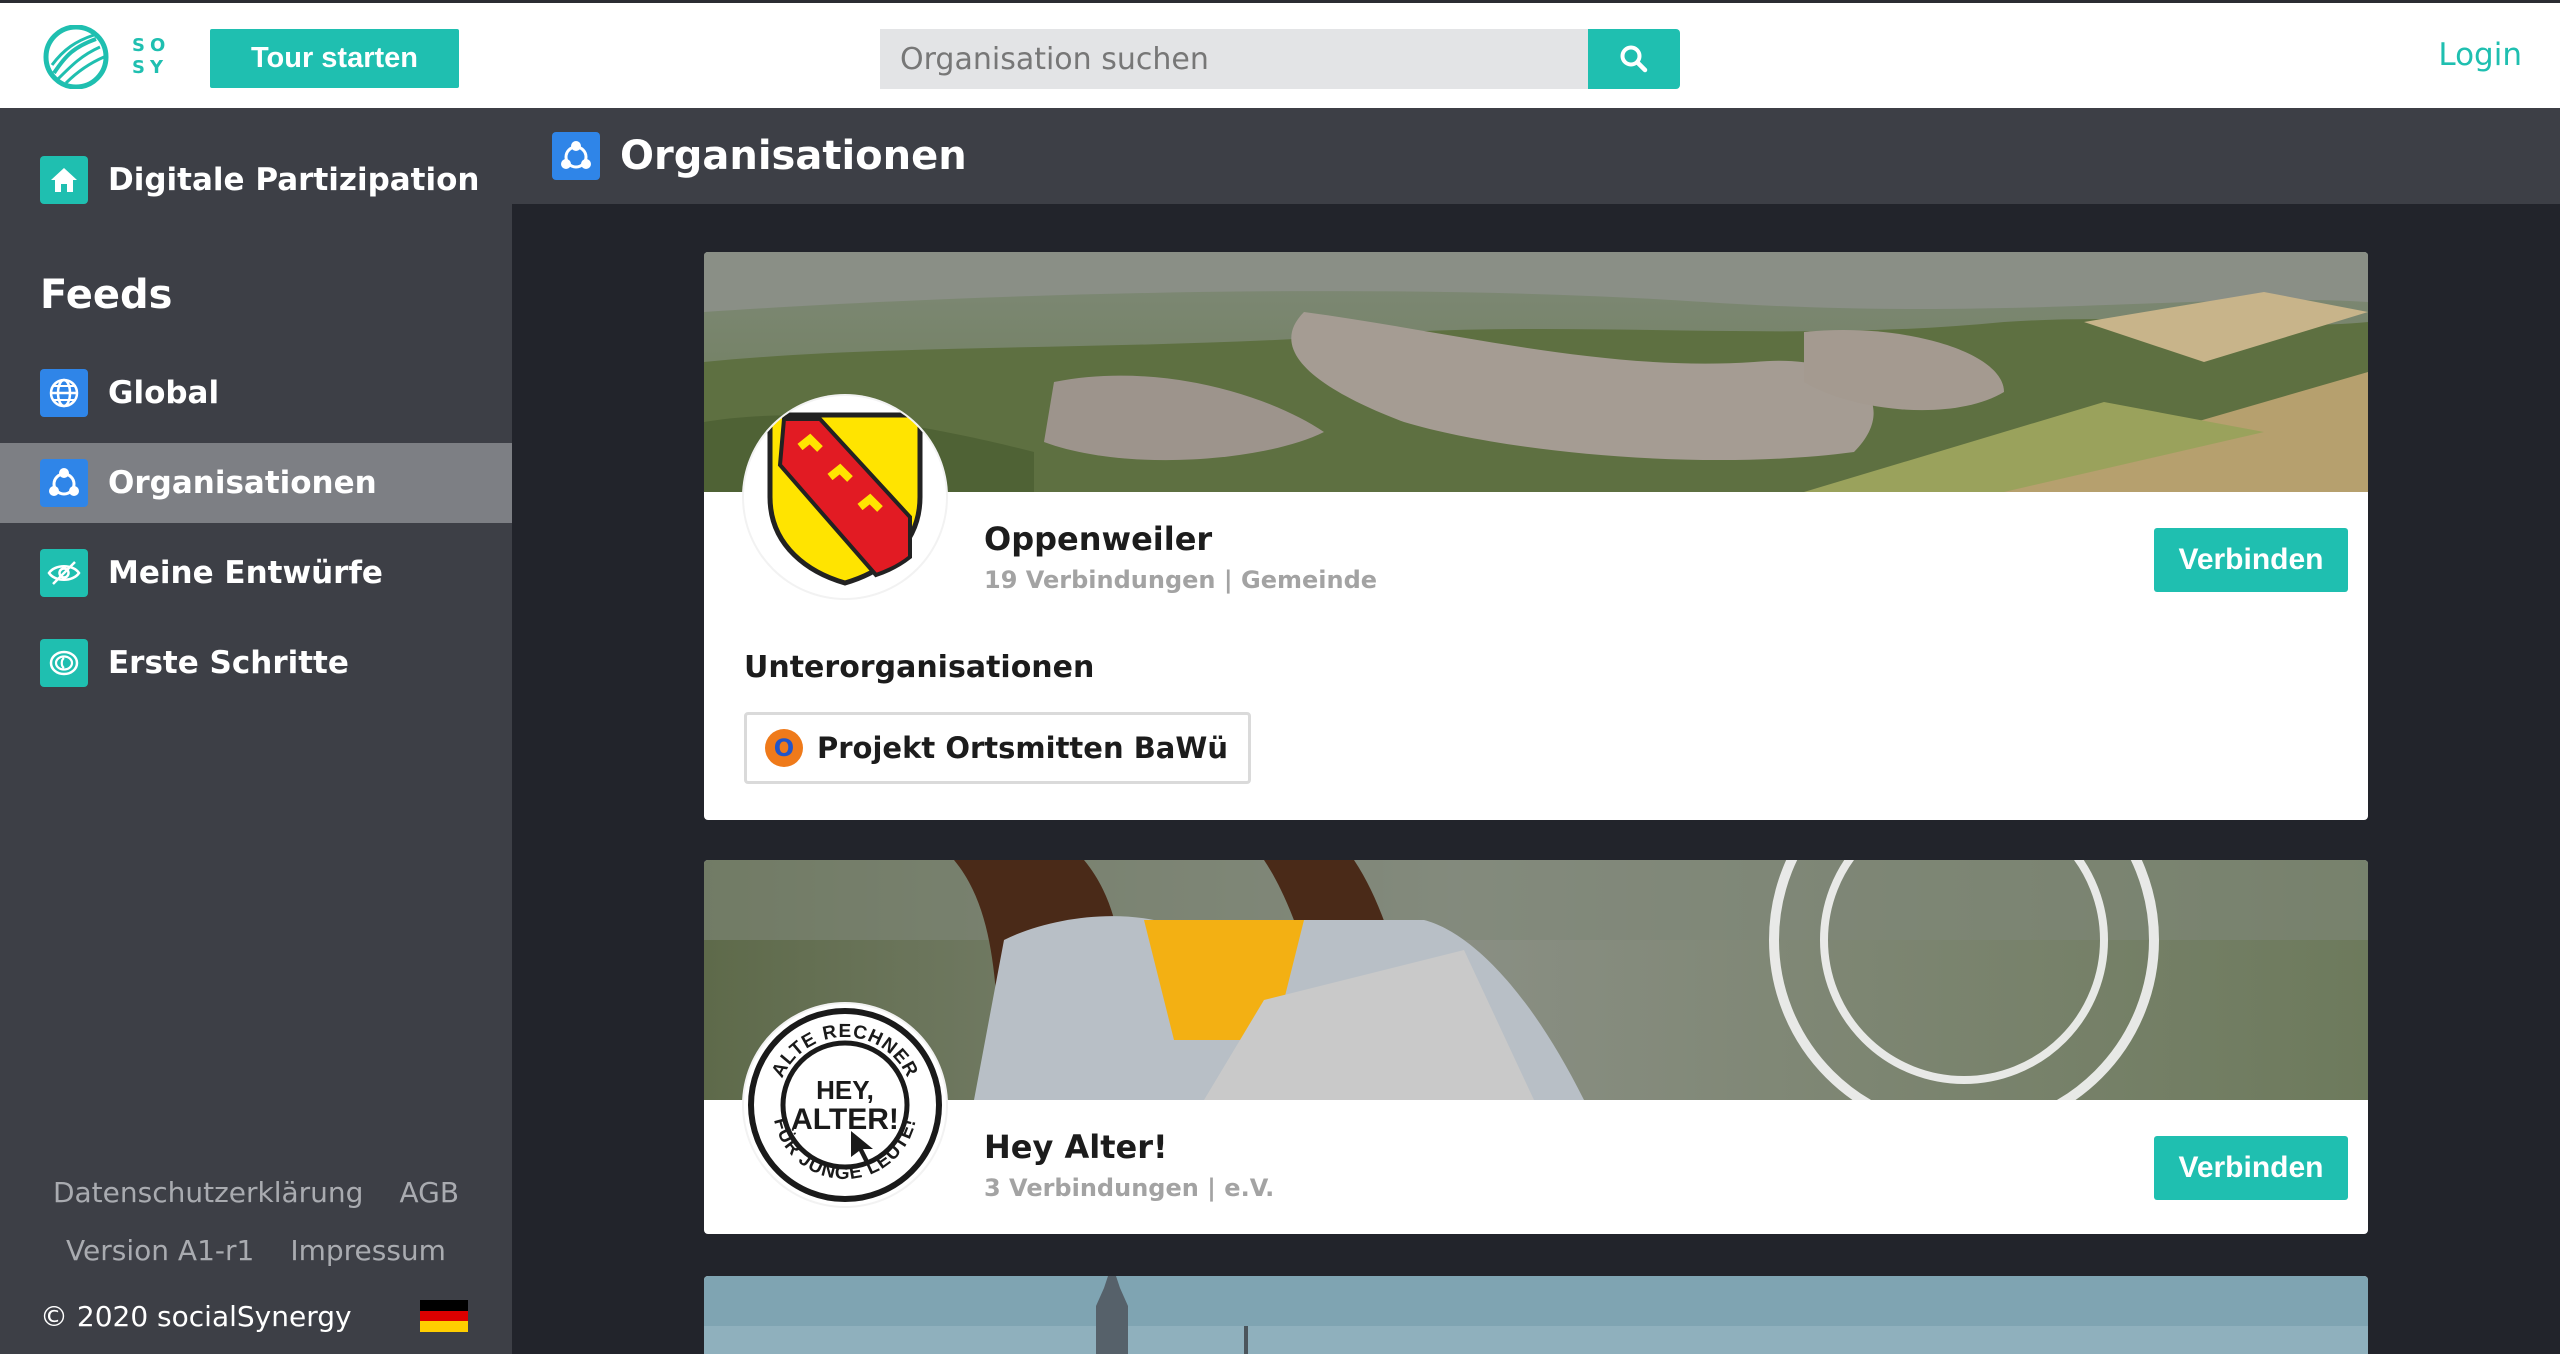 The height and width of the screenshot is (1354, 2560). Describe the element at coordinates (157, 67) in the screenshot. I see `logo-letter: Y` at that location.